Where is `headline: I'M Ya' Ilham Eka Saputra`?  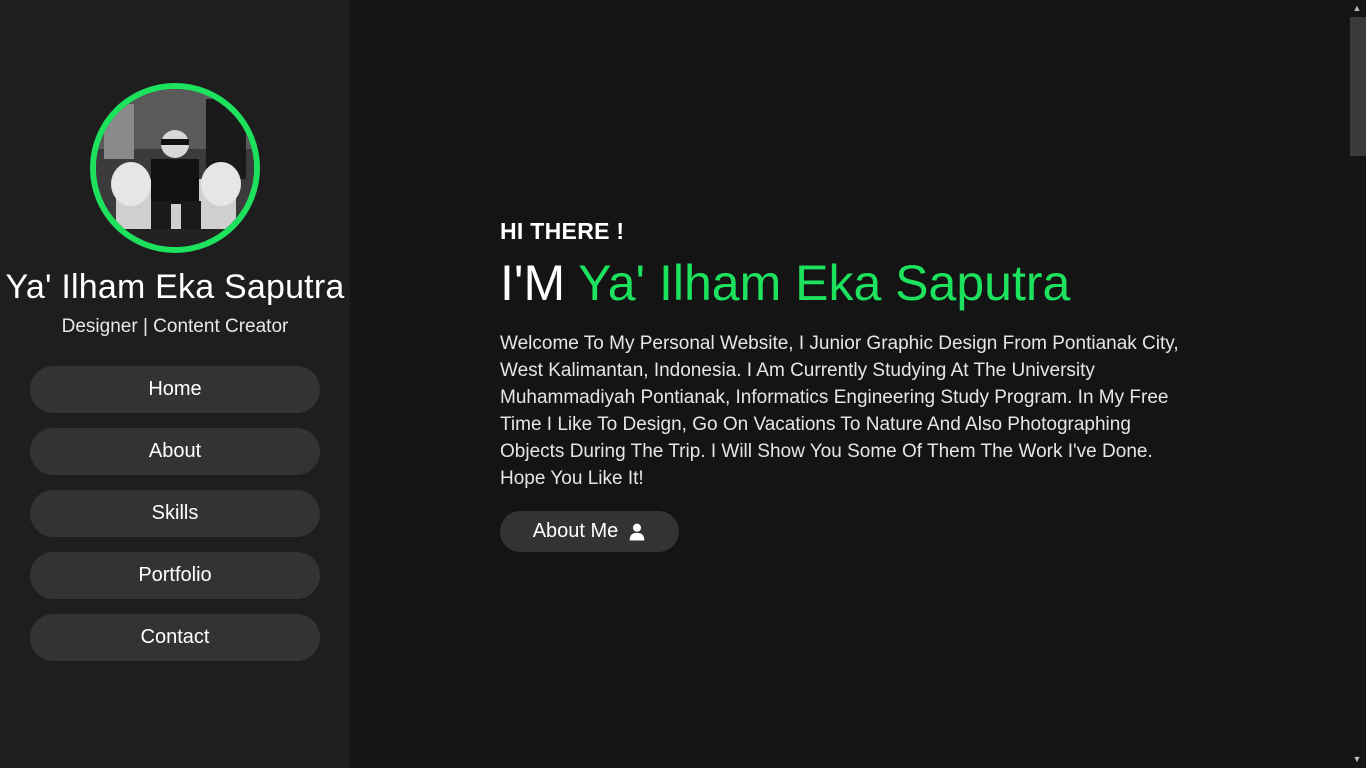
headline: I'M Ya' Ilham Eka Saputra is located at coordinates (785, 283).